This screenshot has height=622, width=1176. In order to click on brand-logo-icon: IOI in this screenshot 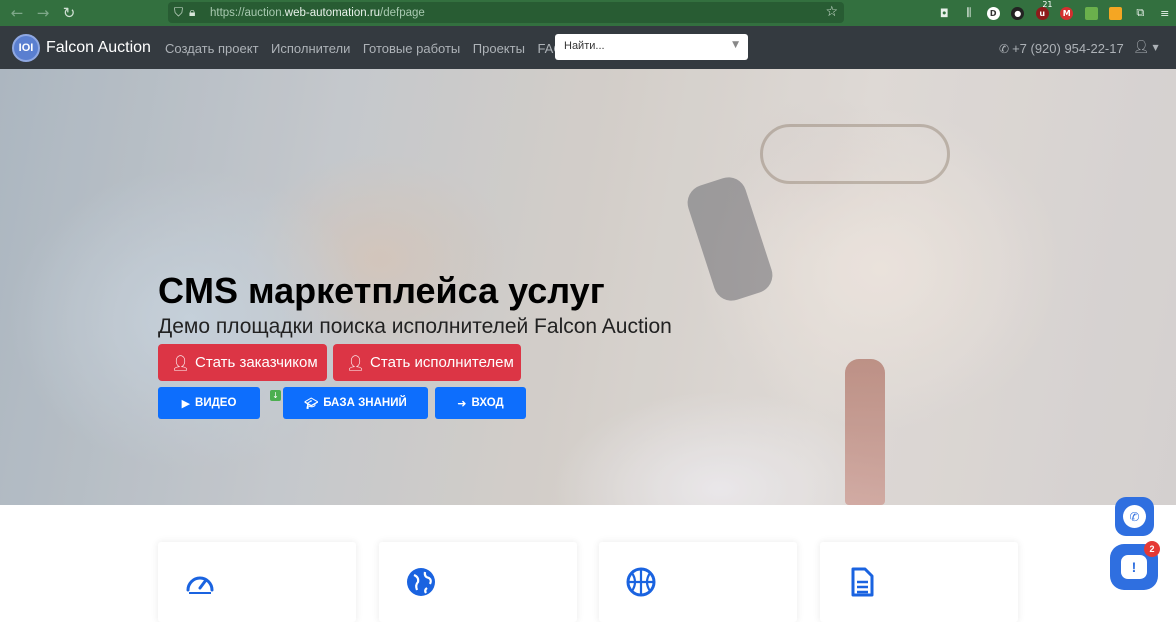, I will do `click(26, 48)`.